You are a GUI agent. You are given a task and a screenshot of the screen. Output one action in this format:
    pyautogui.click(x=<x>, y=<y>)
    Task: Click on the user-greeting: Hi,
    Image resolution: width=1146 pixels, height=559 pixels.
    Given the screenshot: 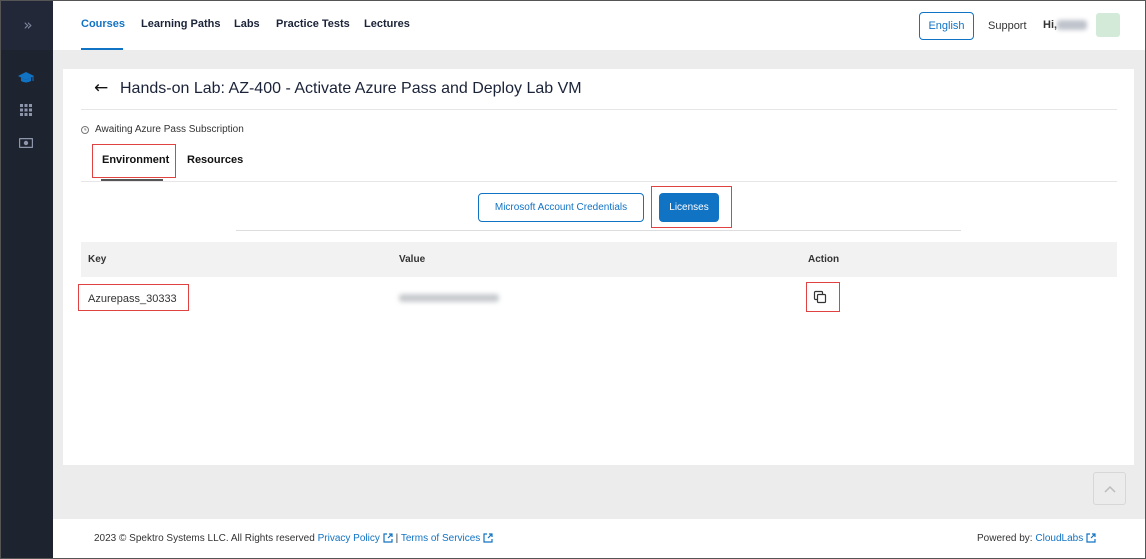 What is the action you would take?
    pyautogui.click(x=1050, y=25)
    